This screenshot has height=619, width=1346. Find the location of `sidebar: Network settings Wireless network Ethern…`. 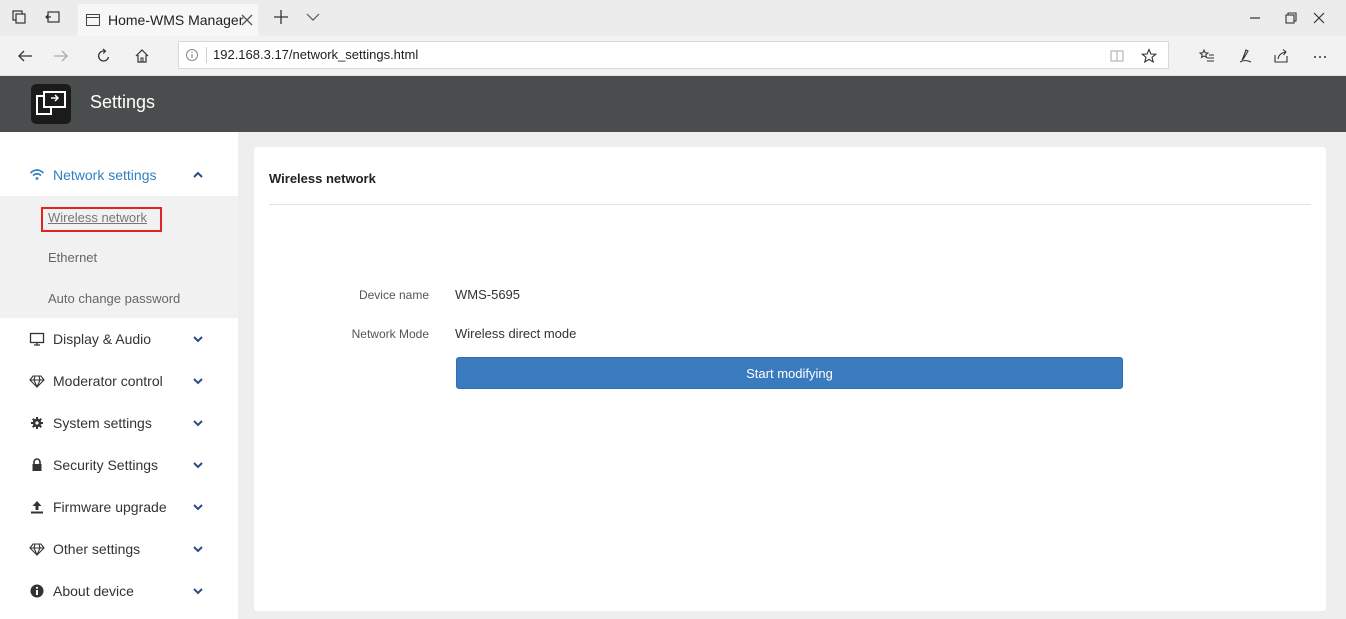

sidebar: Network settings Wireless network Ethern… is located at coordinates (119, 375).